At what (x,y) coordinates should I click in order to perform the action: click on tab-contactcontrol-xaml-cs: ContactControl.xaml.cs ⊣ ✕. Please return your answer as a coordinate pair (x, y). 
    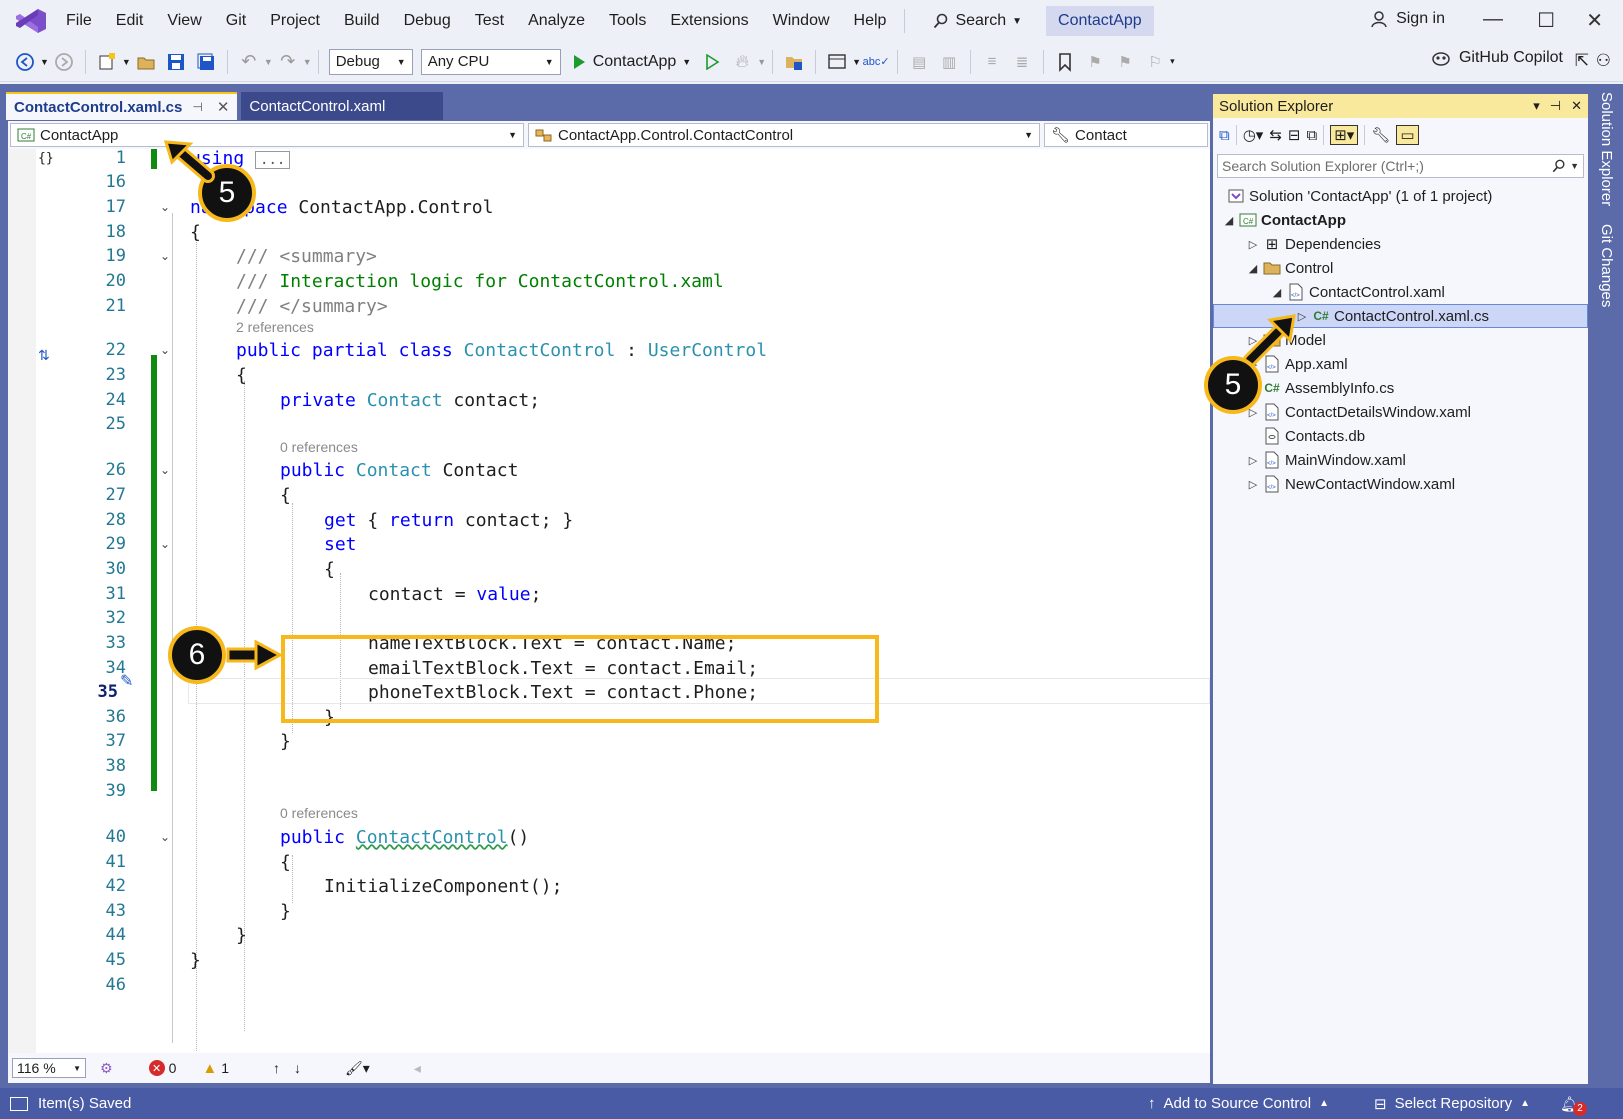
    Looking at the image, I should click on (122, 106).